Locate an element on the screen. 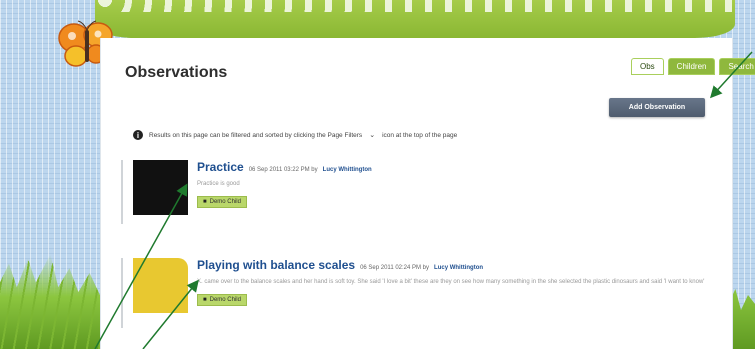 The image size is (755, 349). info-text-after: icon at the top of the page is located at coordinates (420, 135).